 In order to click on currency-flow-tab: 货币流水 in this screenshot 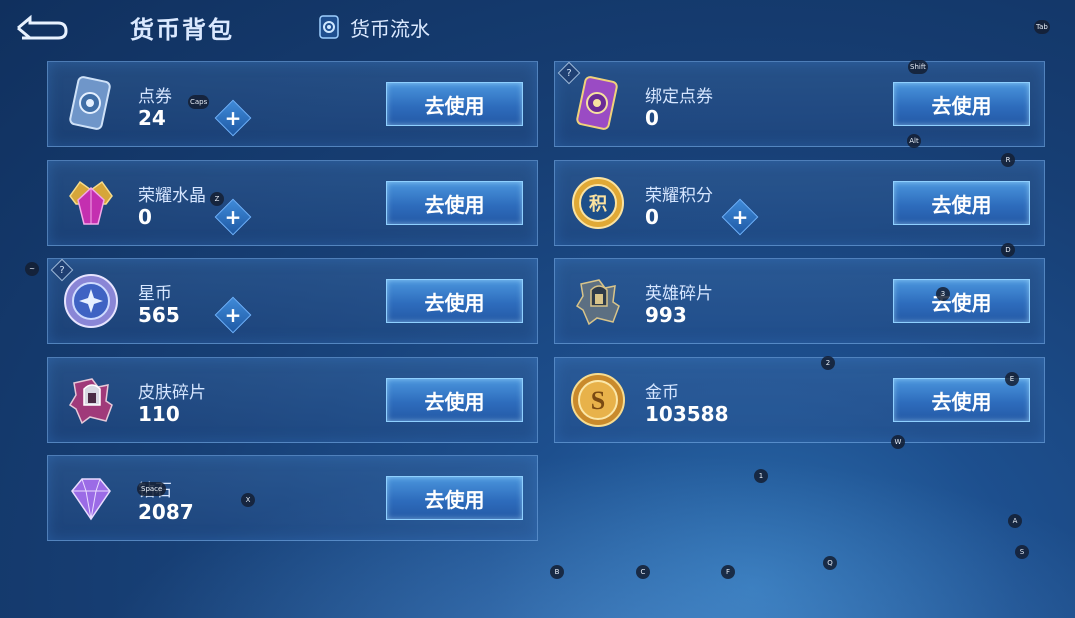, I will do `click(374, 27)`.